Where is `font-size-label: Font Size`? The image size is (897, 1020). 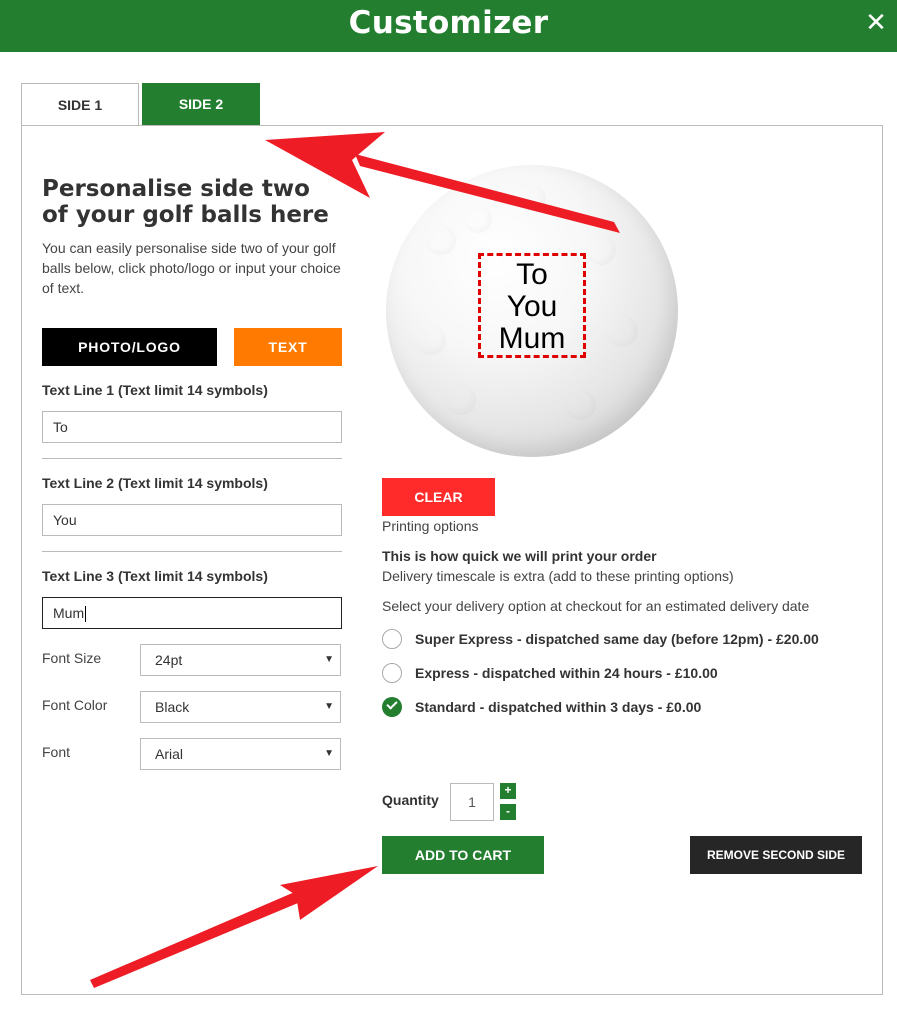 font-size-label: Font Size is located at coordinates (72, 658).